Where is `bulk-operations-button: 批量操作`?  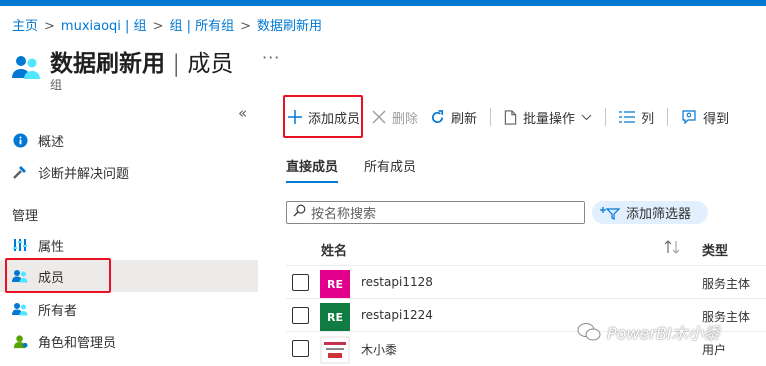
bulk-operations-button: 批量操作 is located at coordinates (548, 117).